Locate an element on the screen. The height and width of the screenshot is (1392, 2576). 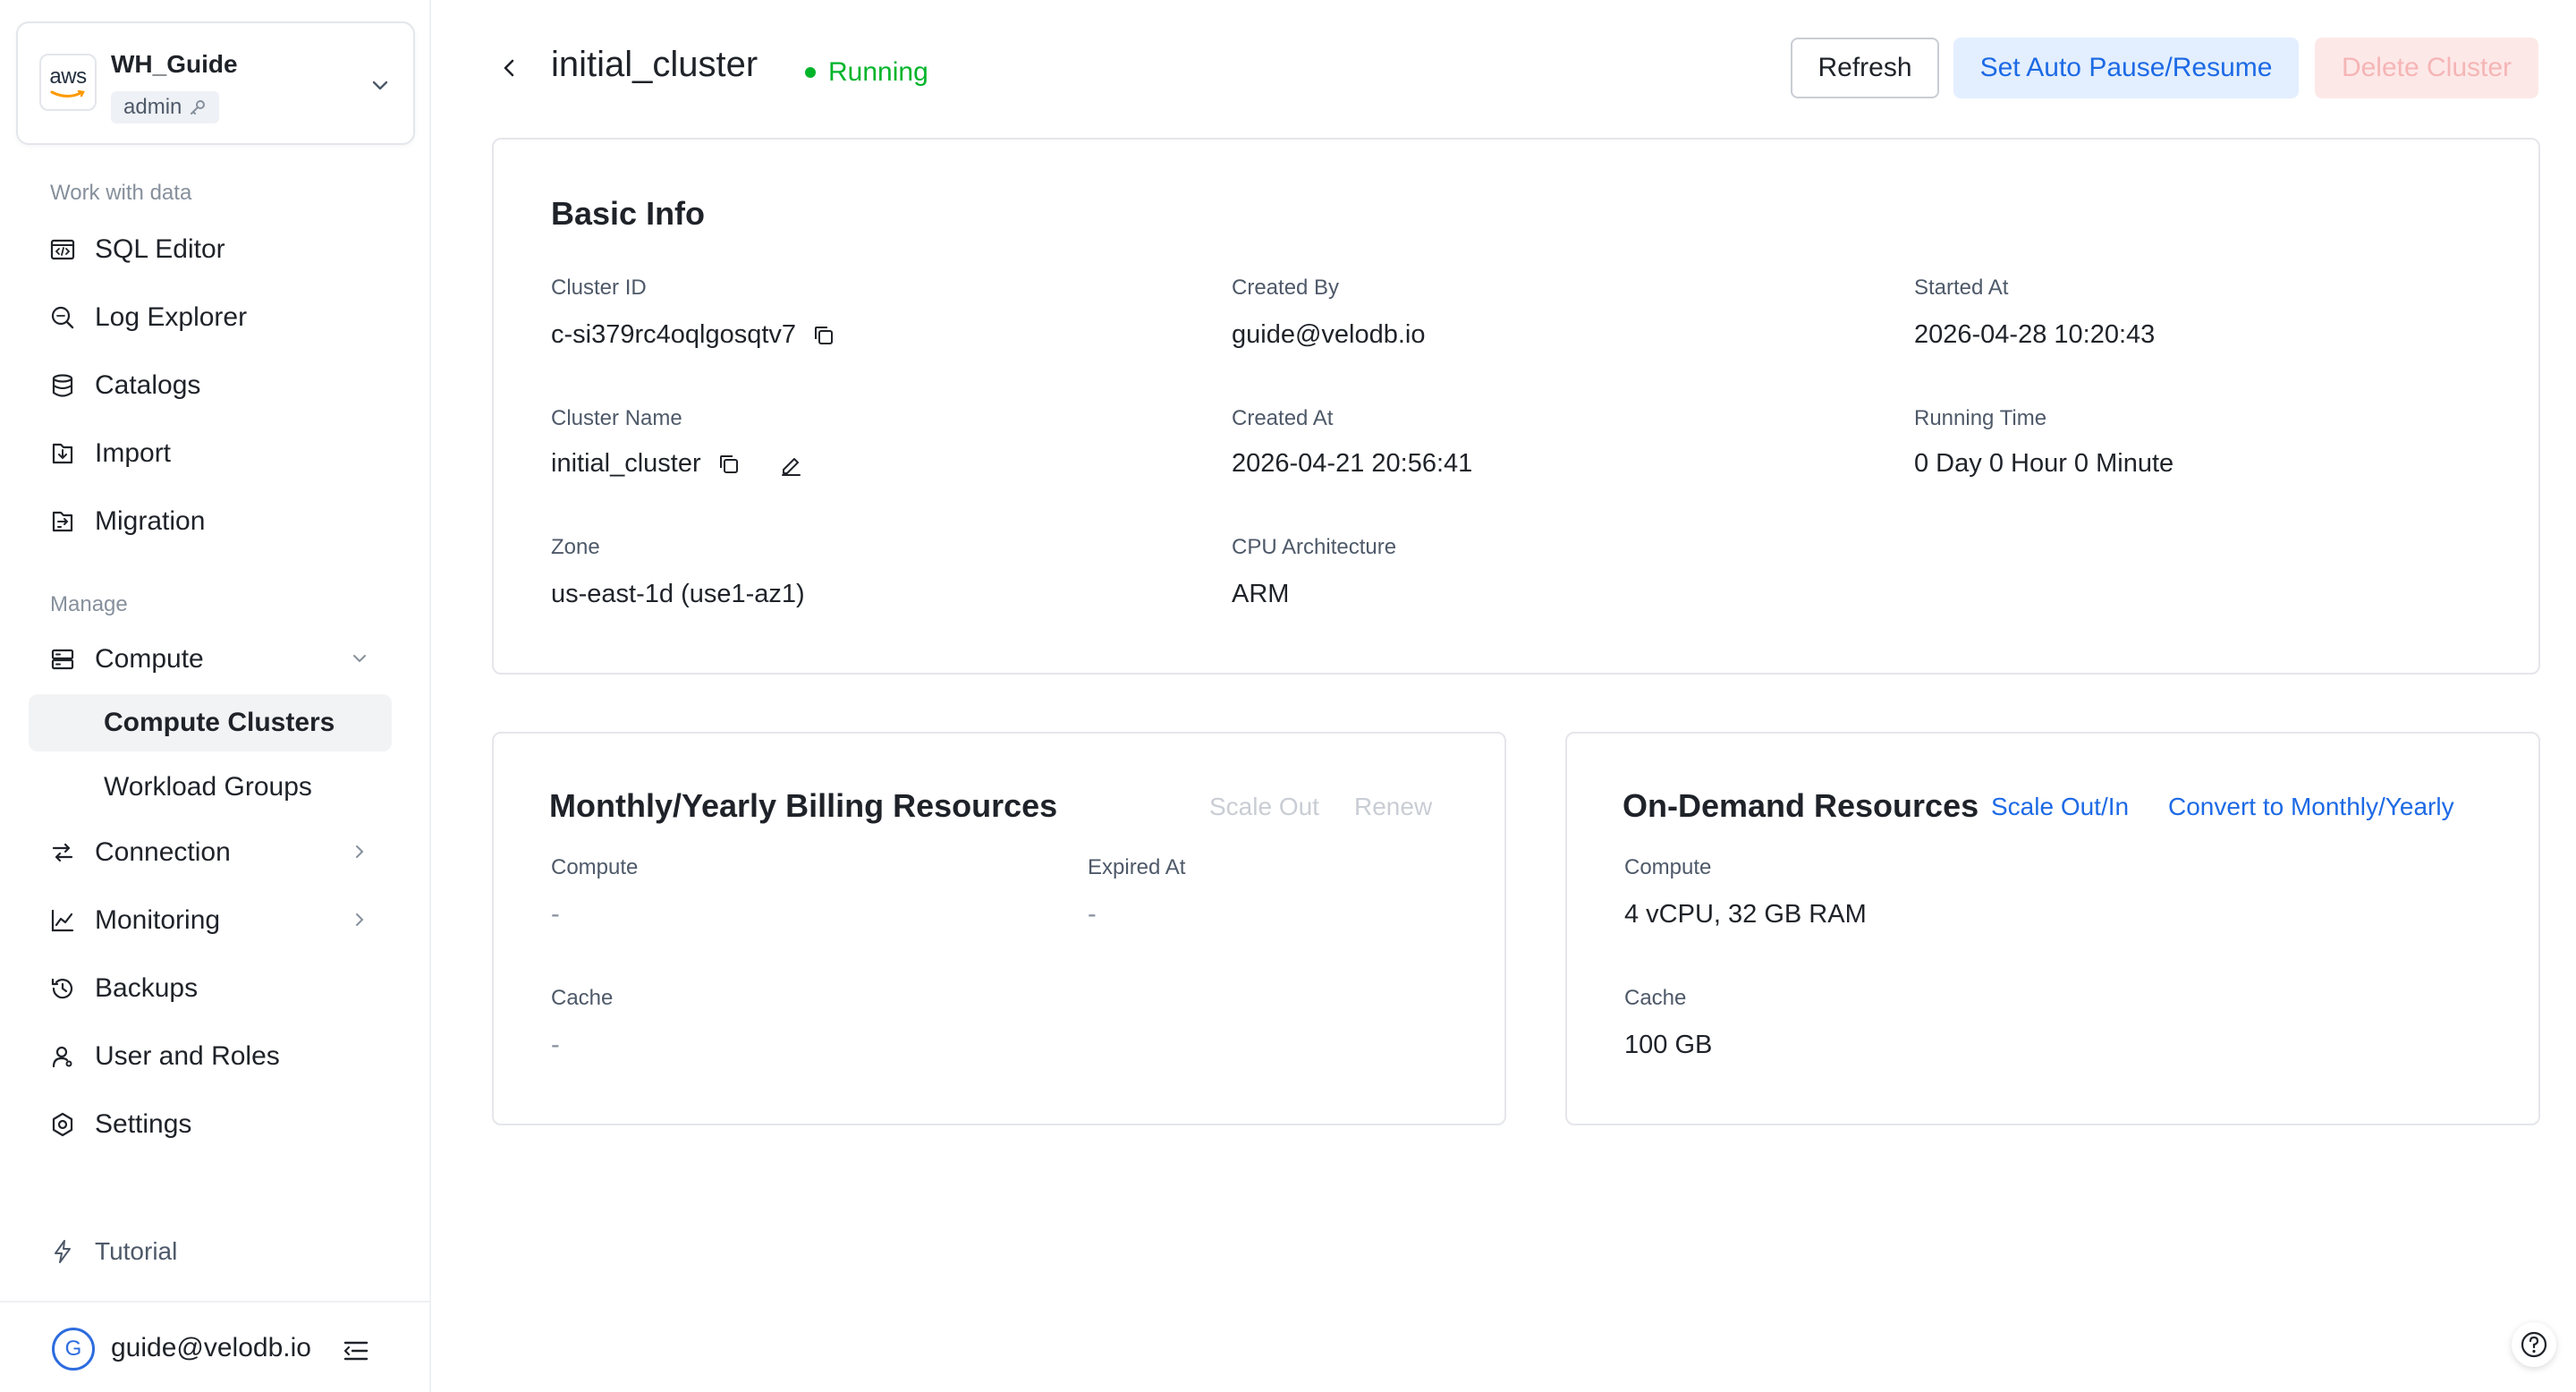
sidebar-item-label: Import is located at coordinates (133, 453).